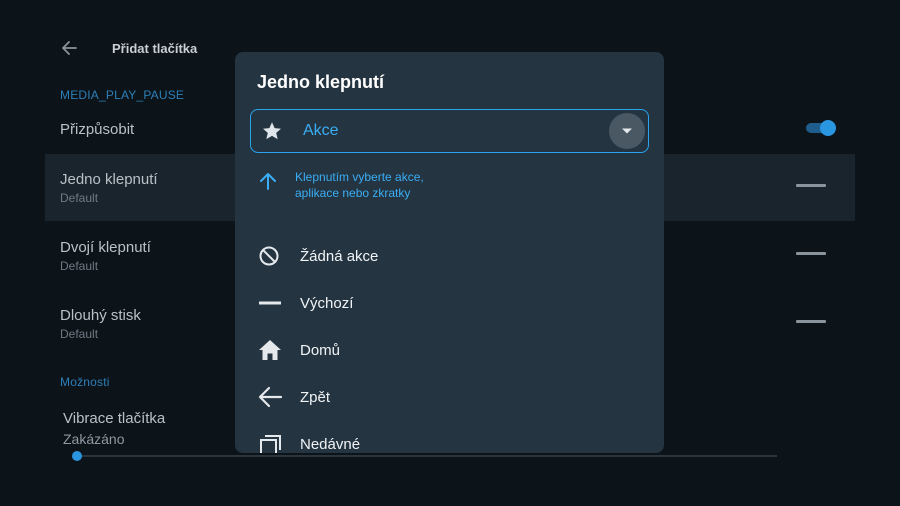 The width and height of the screenshot is (900, 506). Describe the element at coordinates (114, 418) in the screenshot. I see `vibration-title: Vibrace tlačítka` at that location.